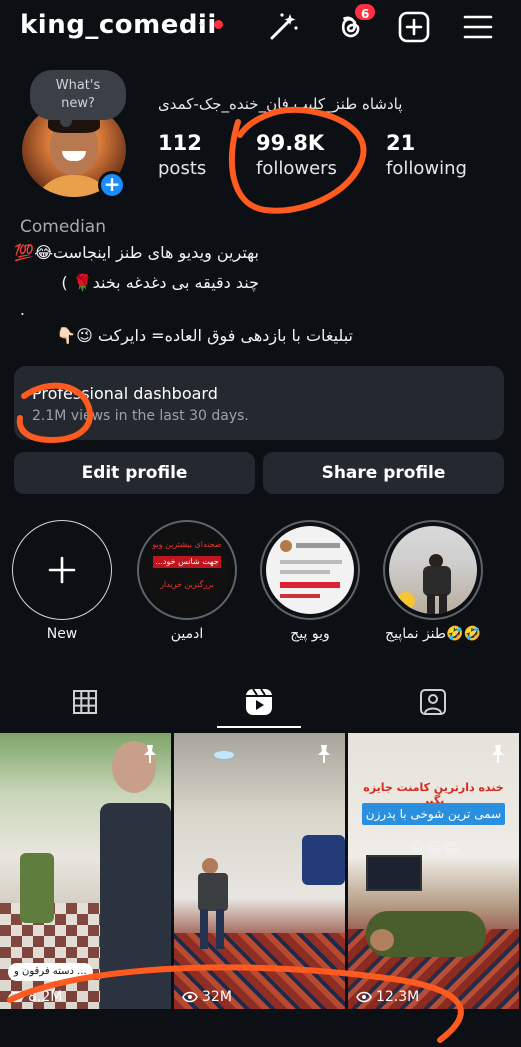  What do you see at coordinates (118, 25) in the screenshot?
I see `username: king_comedii` at bounding box center [118, 25].